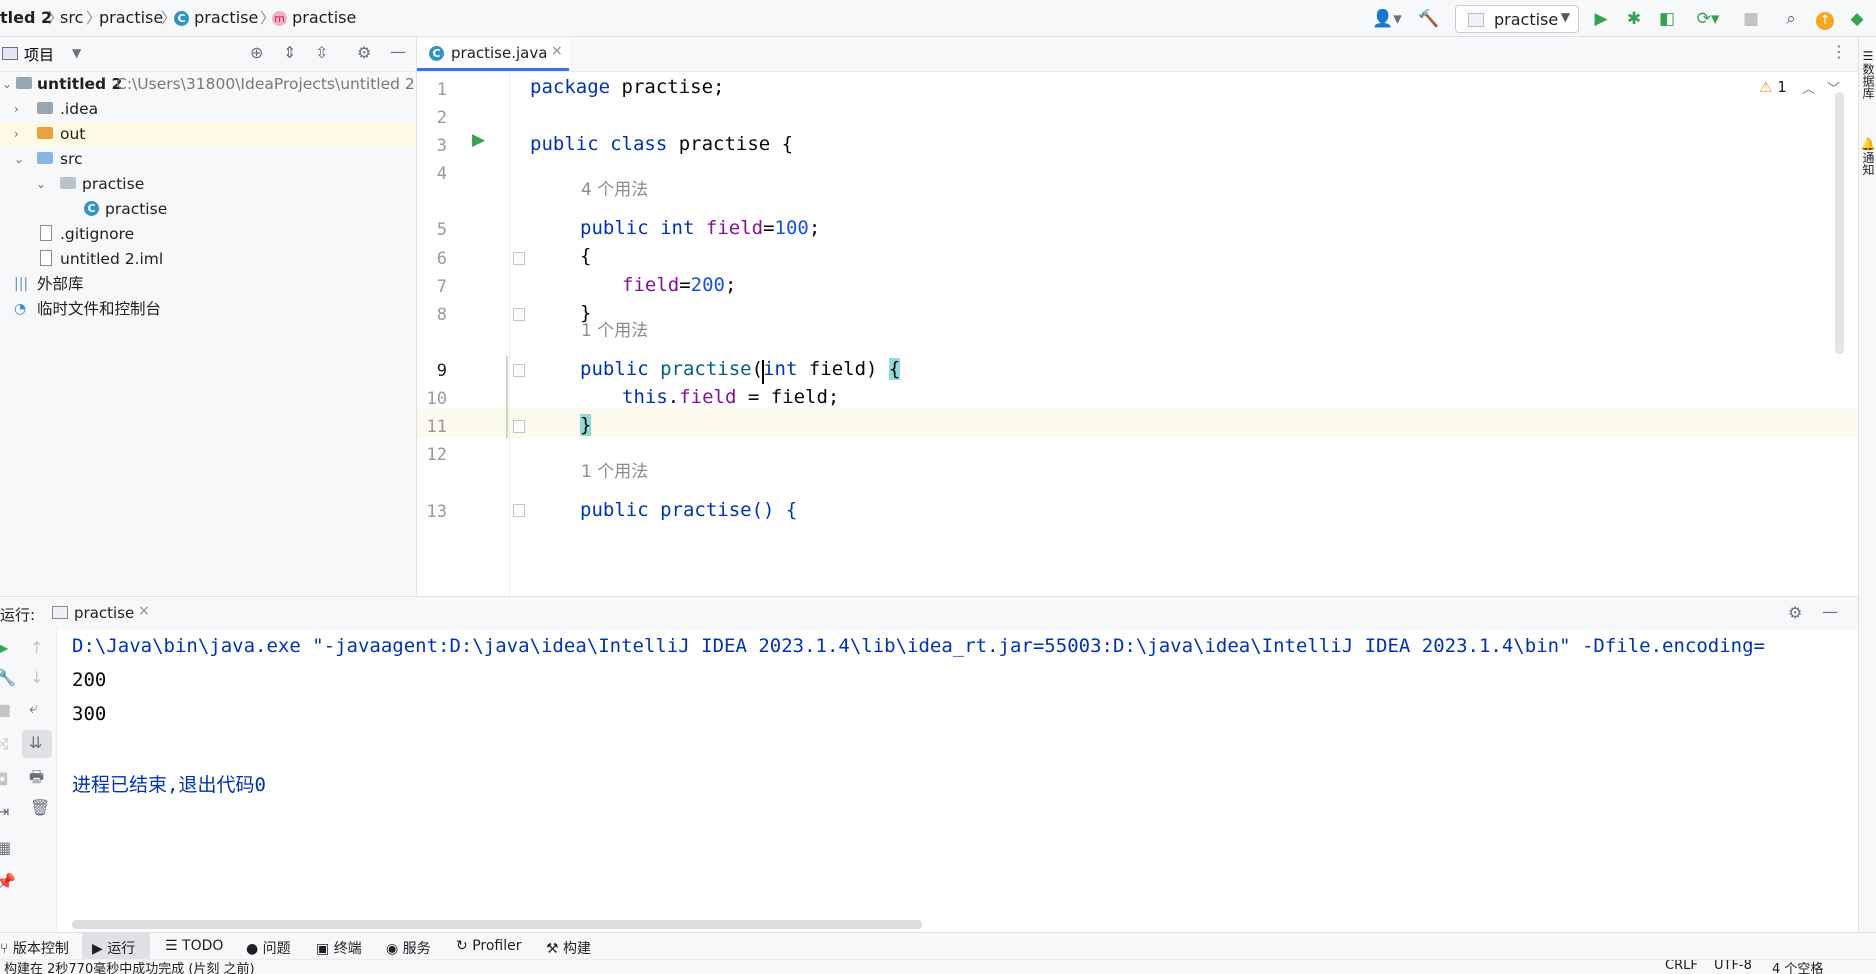  What do you see at coordinates (1773, 87) in the screenshot?
I see `inspection-widget: ⚠ 1` at bounding box center [1773, 87].